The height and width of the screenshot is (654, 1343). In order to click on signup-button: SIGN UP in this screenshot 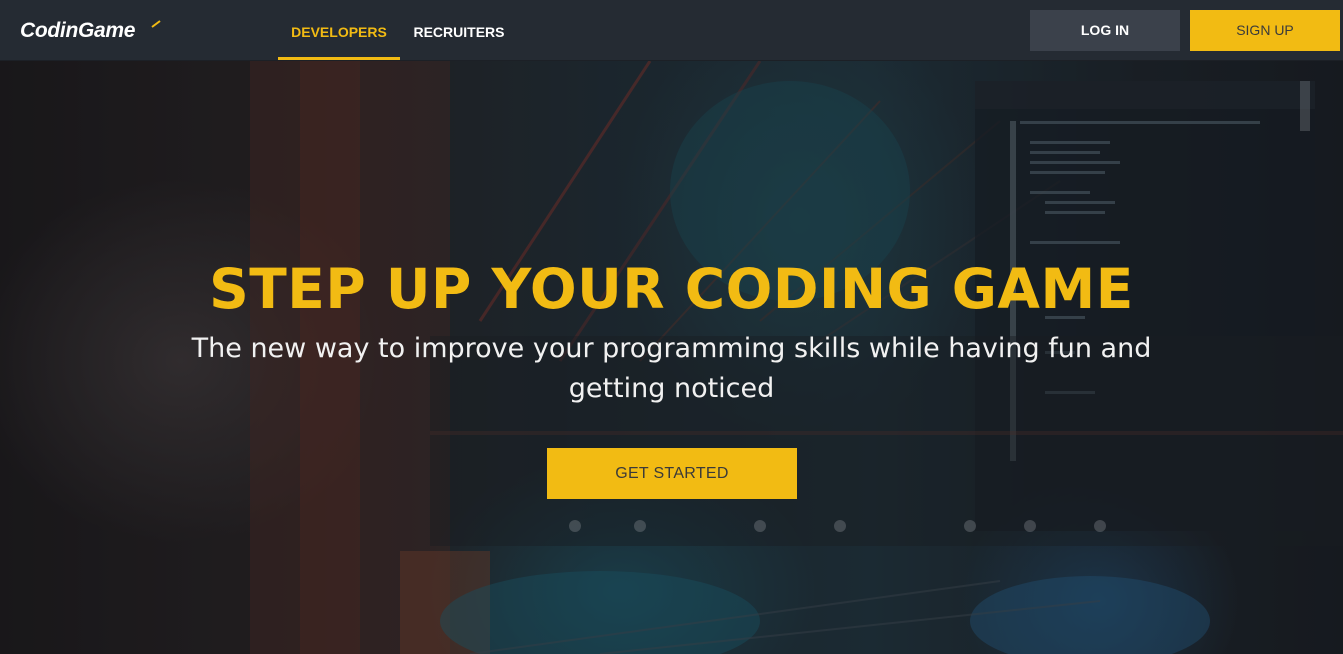, I will do `click(1265, 30)`.